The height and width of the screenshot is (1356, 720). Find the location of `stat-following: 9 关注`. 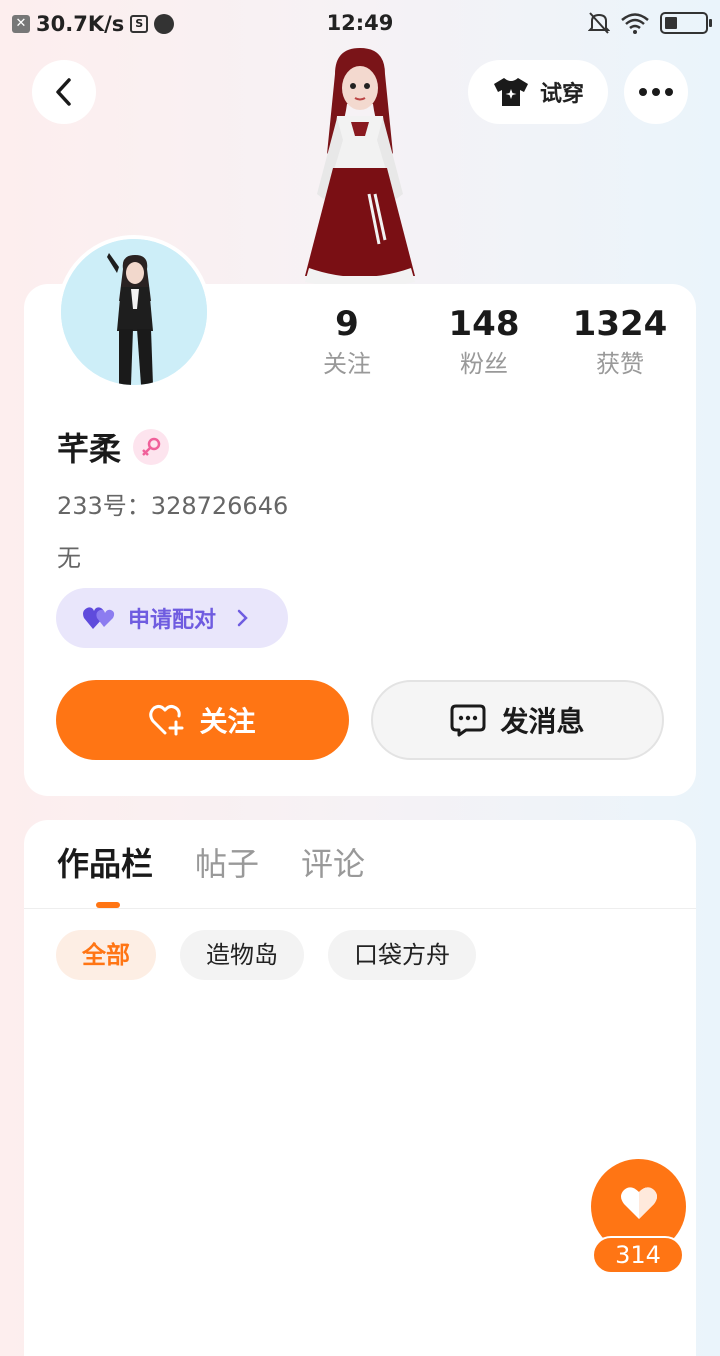

stat-following: 9 关注 is located at coordinates (347, 341).